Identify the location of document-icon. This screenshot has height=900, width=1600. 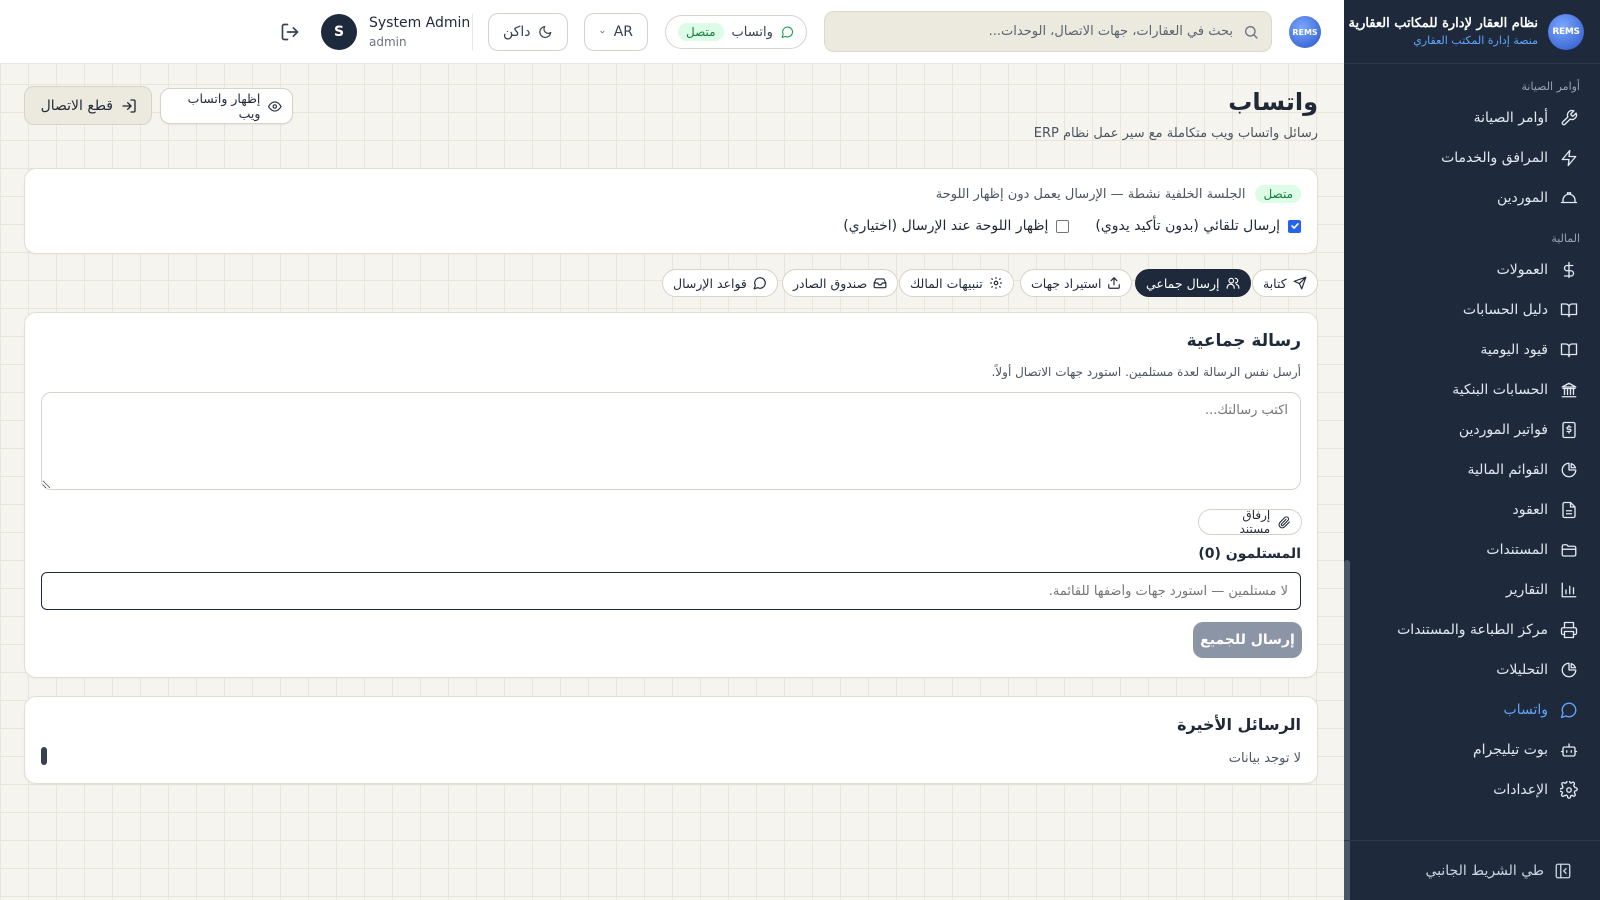
(1569, 510).